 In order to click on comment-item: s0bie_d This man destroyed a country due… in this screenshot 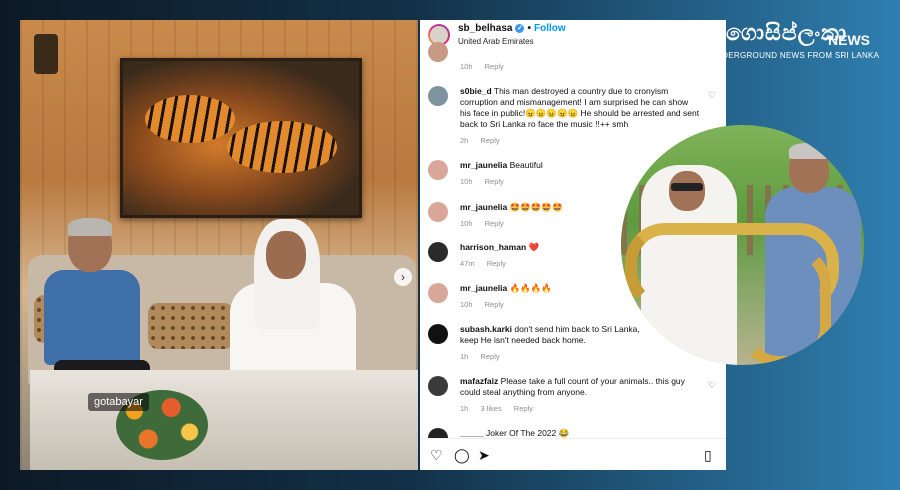, I will do `click(574, 117)`.